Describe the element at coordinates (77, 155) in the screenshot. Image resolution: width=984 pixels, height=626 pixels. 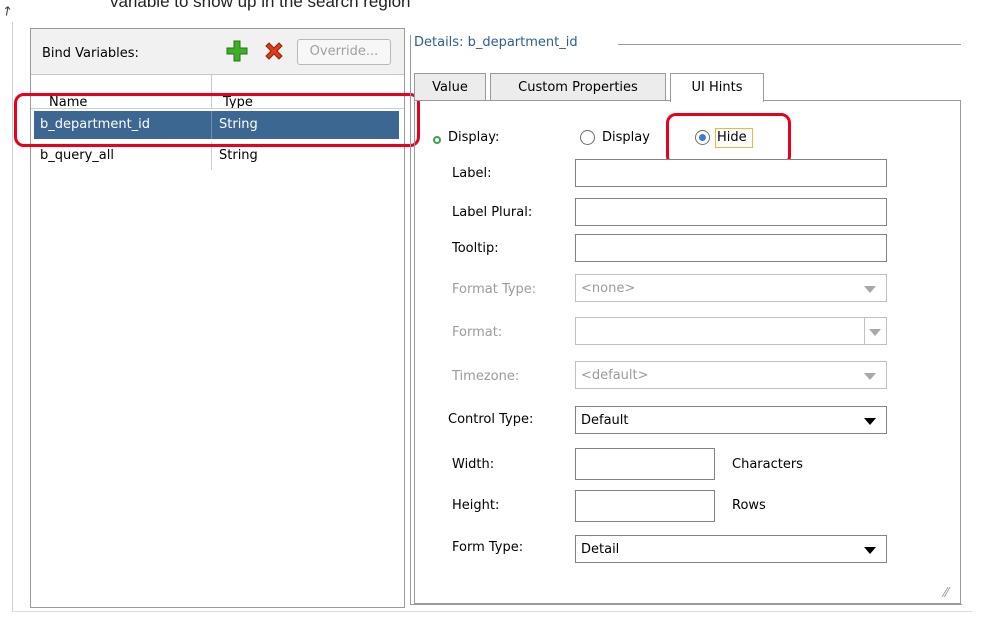
I see `cell-name: b_query_all` at that location.